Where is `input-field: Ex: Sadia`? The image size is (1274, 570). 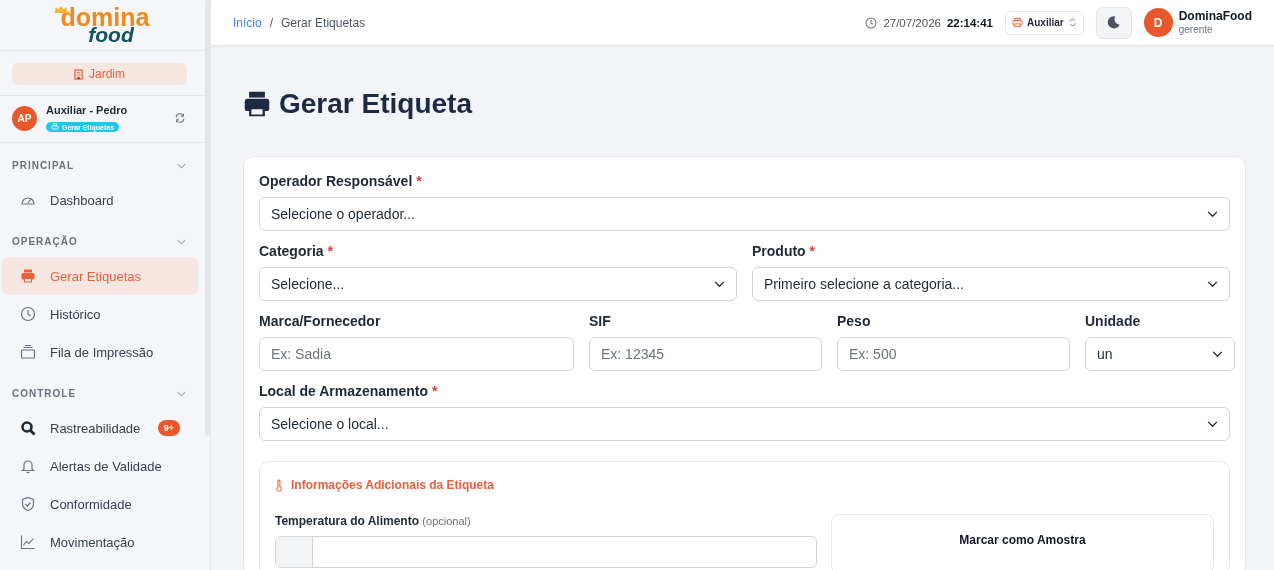 input-field: Ex: Sadia is located at coordinates (416, 354).